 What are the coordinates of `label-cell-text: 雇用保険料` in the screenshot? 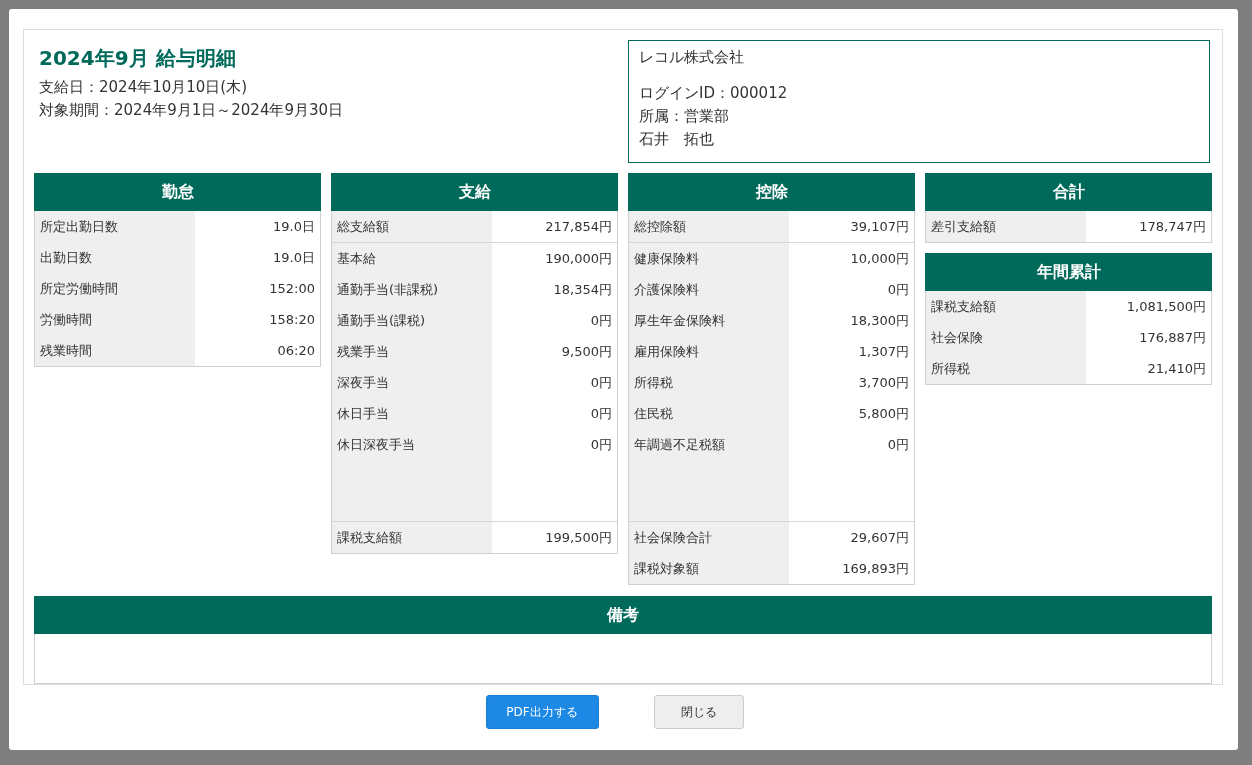 It's located at (666, 351).